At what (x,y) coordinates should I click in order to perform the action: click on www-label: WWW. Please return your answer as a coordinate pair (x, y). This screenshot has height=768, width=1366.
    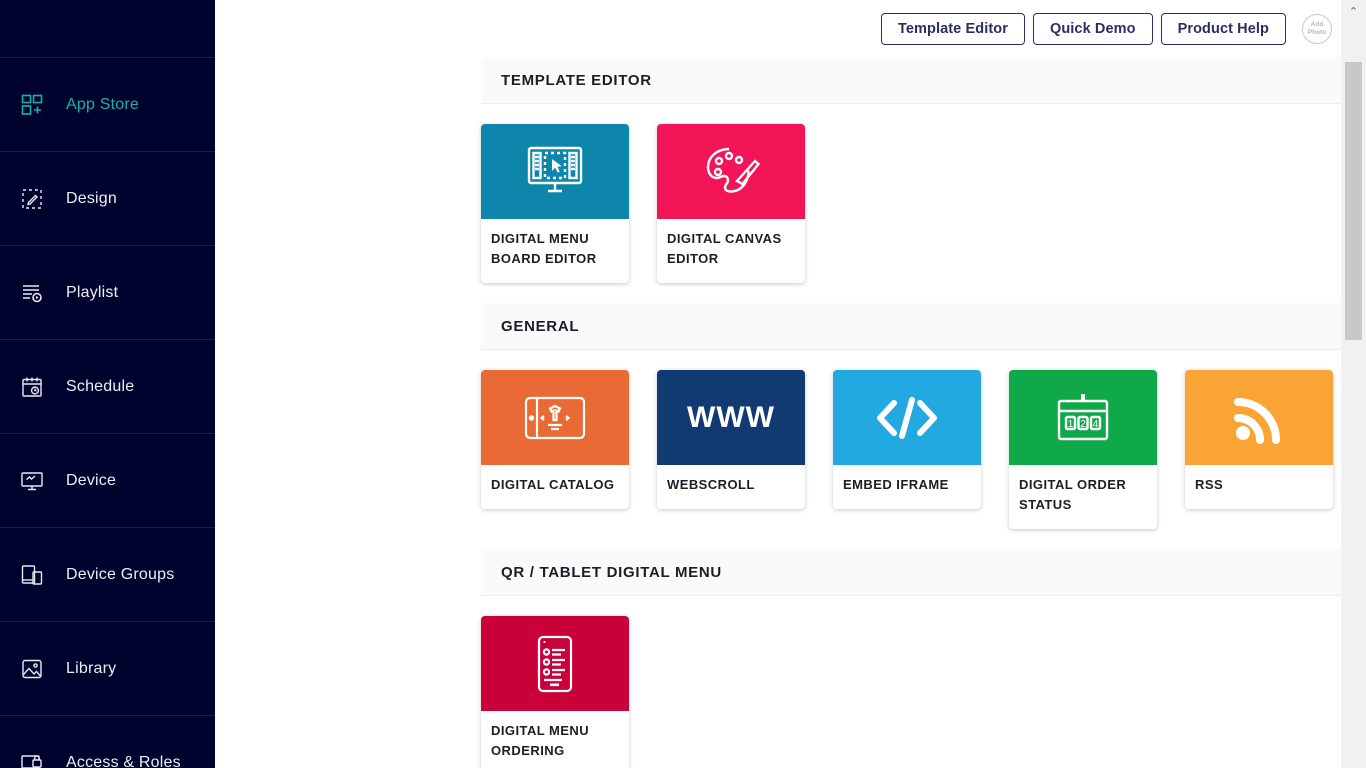
    Looking at the image, I should click on (731, 417).